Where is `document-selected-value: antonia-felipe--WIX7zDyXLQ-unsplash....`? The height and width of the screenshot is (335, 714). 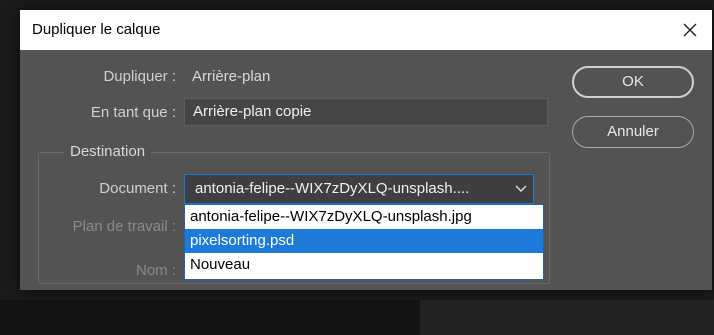 document-selected-value: antonia-felipe--WIX7zDyXLQ-unsplash.... is located at coordinates (332, 188).